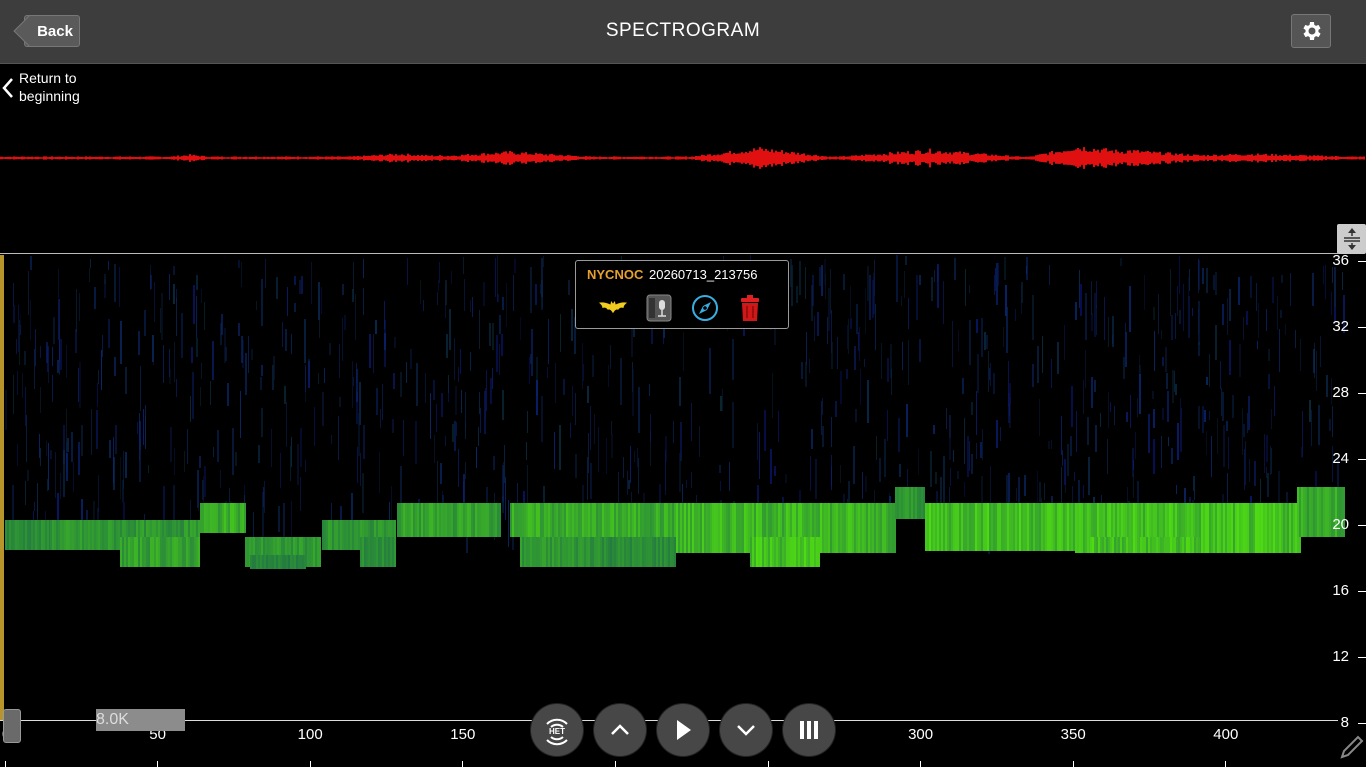 This screenshot has height=767, width=1366. Describe the element at coordinates (1340, 260) in the screenshot. I see `y-tick-label: 36` at that location.